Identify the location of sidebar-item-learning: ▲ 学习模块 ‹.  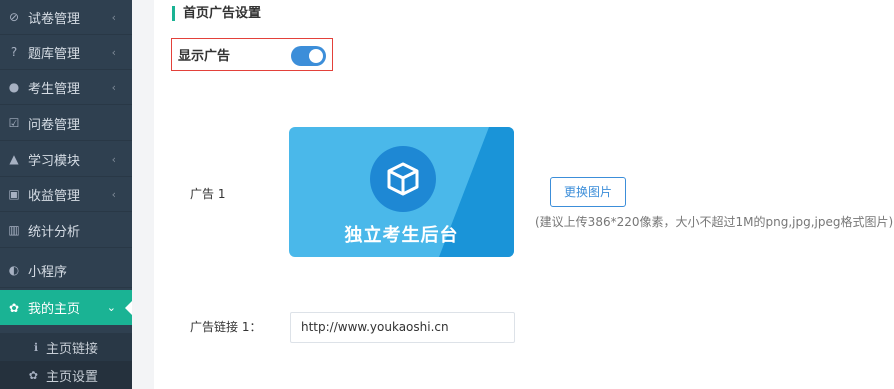
(66, 159).